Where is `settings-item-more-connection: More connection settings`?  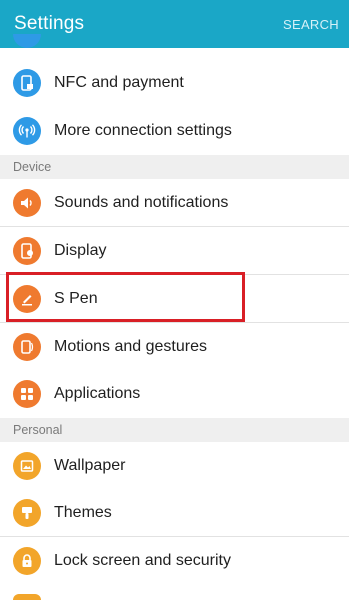 settings-item-more-connection: More connection settings is located at coordinates (174, 130).